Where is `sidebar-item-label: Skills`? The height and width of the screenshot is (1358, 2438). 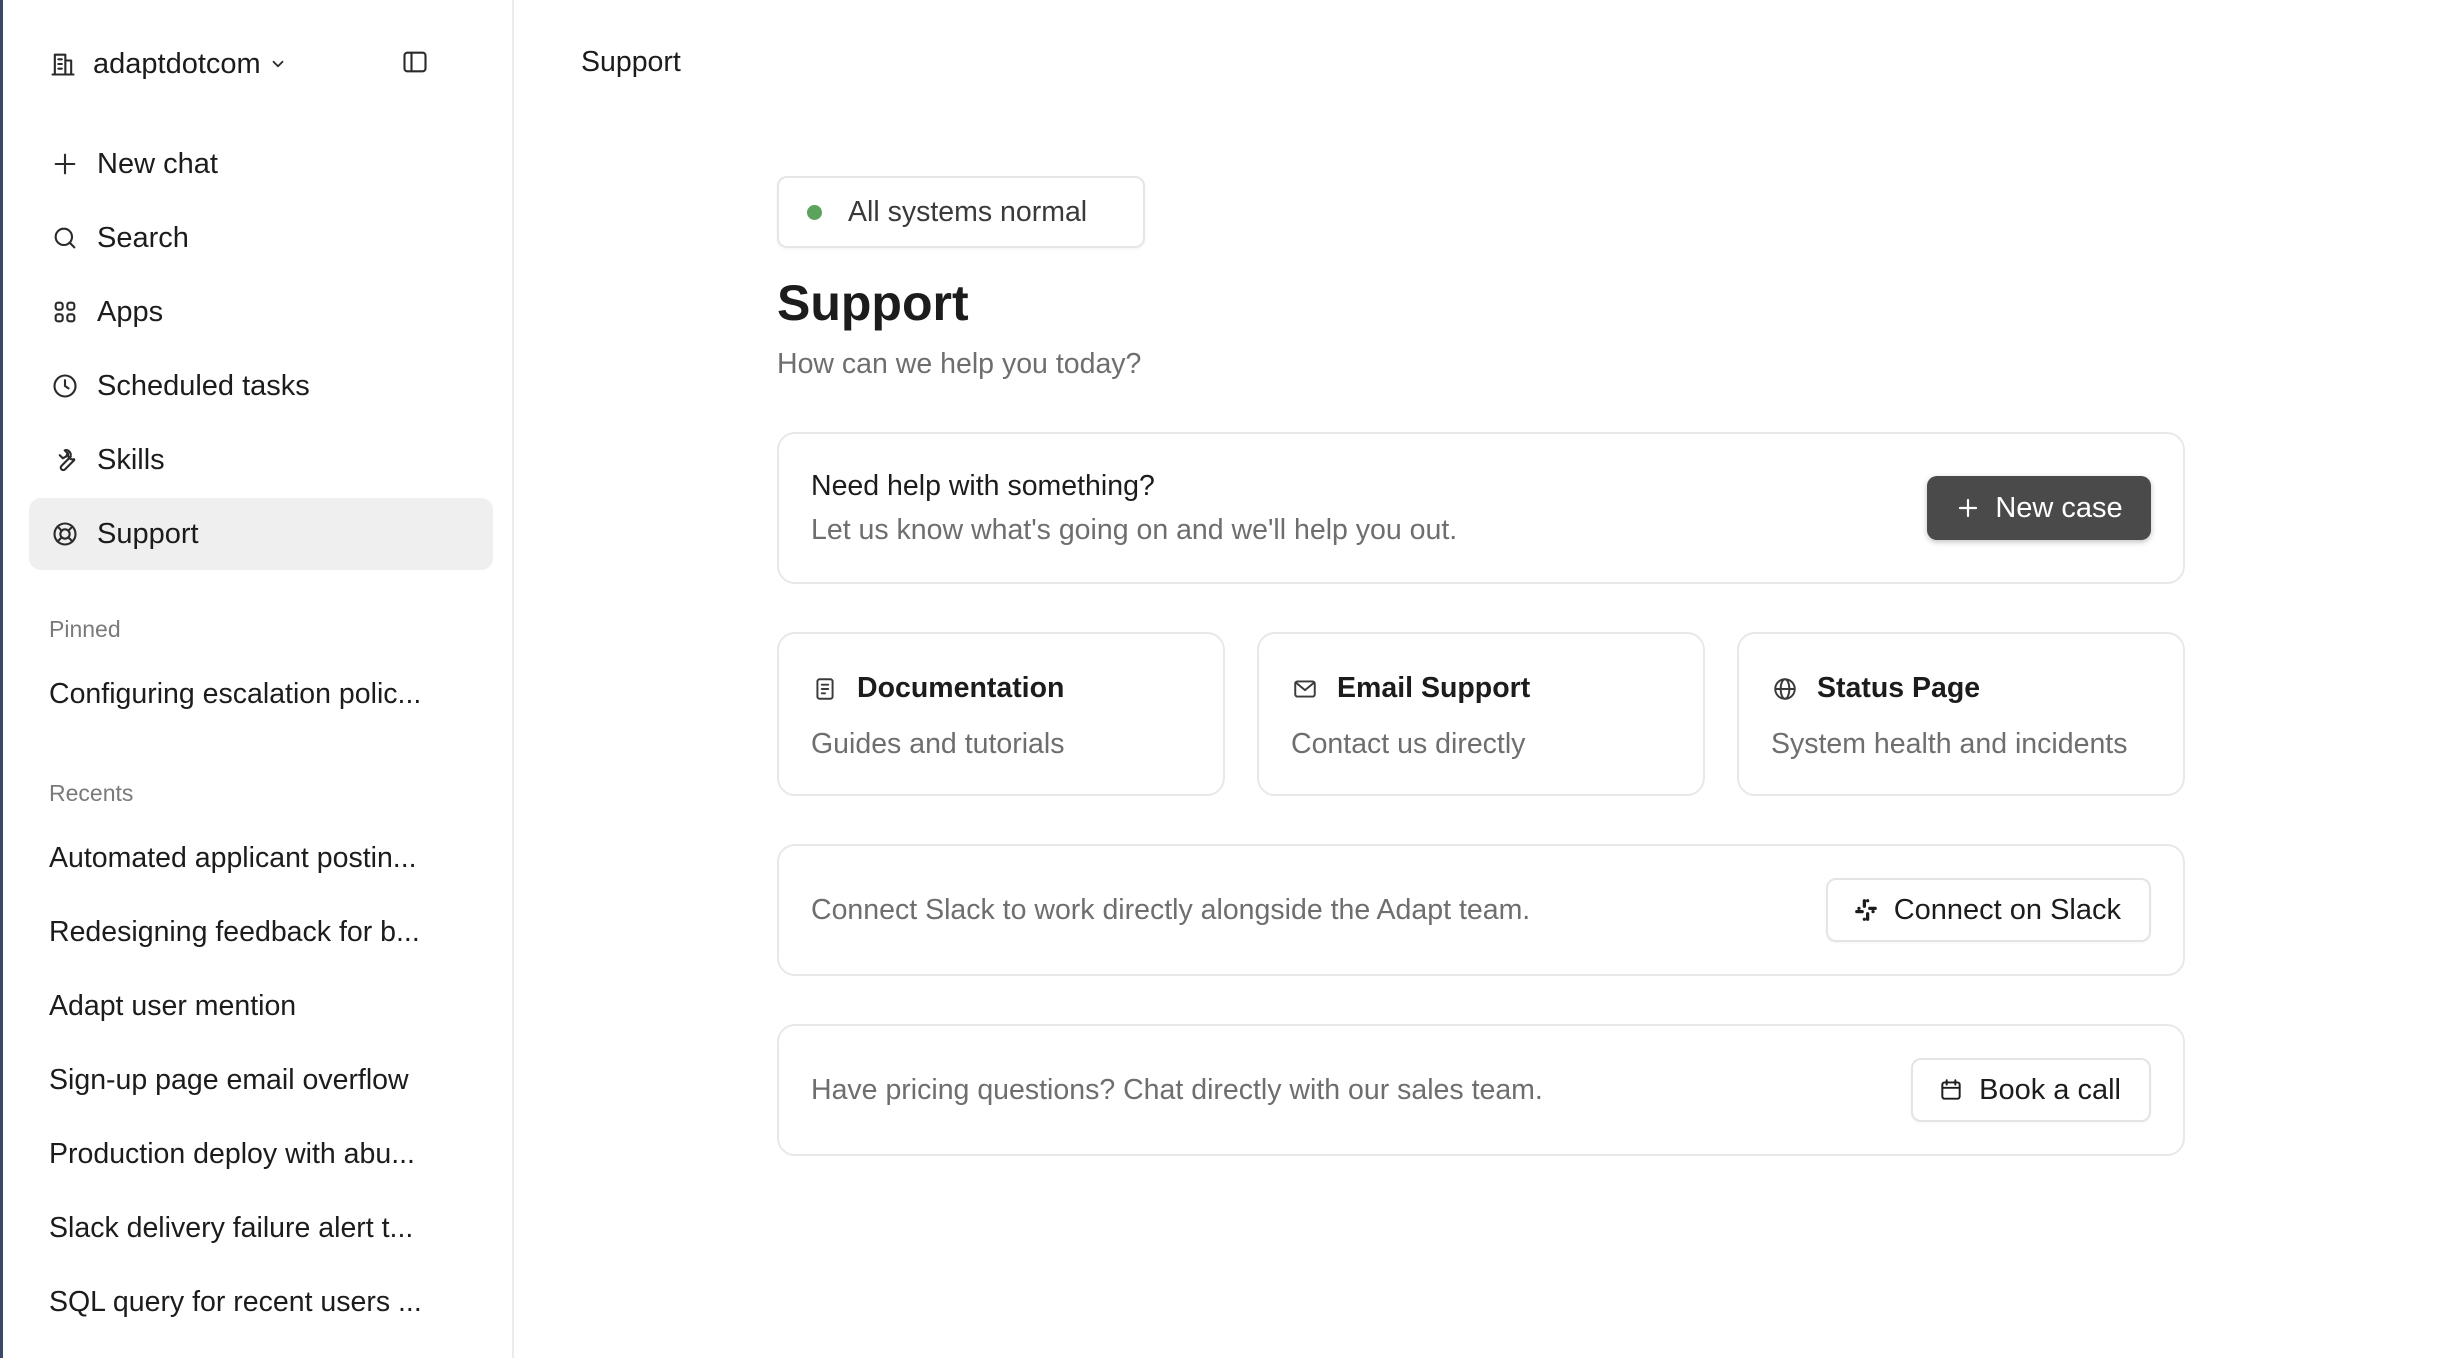
sidebar-item-label: Skills is located at coordinates (131, 459).